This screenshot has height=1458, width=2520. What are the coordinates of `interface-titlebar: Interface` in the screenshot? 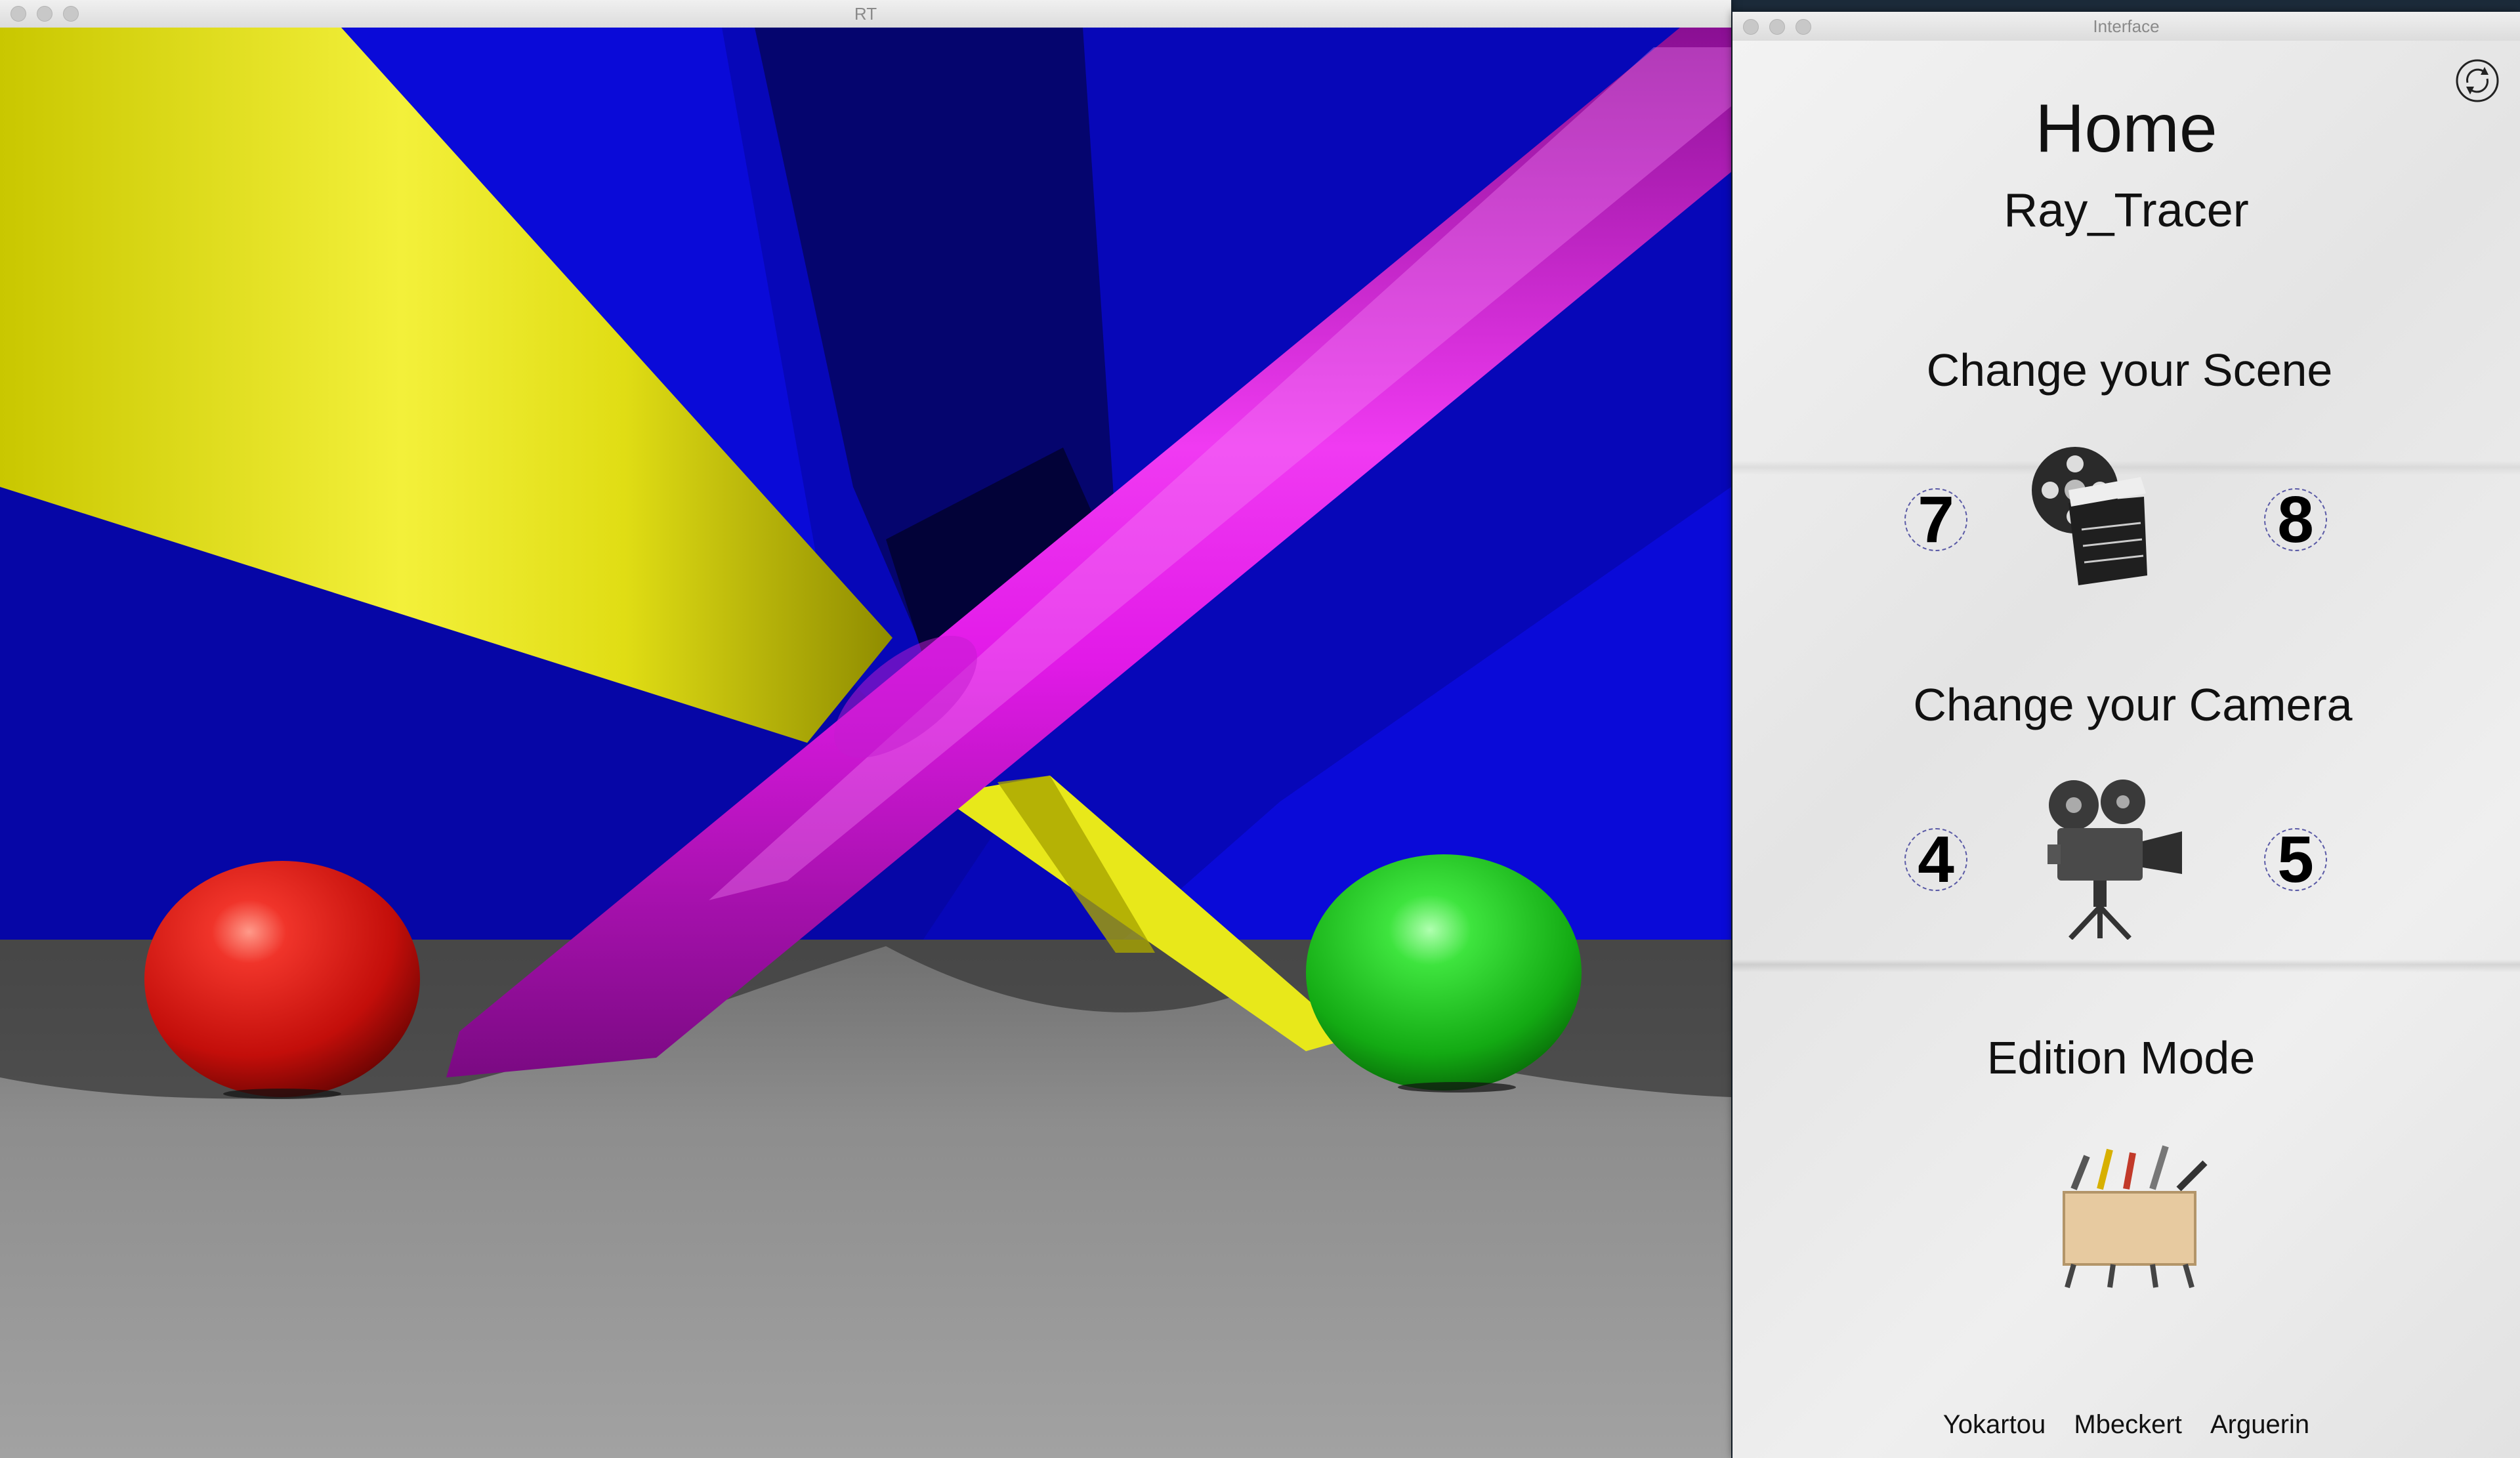 It's located at (2126, 26).